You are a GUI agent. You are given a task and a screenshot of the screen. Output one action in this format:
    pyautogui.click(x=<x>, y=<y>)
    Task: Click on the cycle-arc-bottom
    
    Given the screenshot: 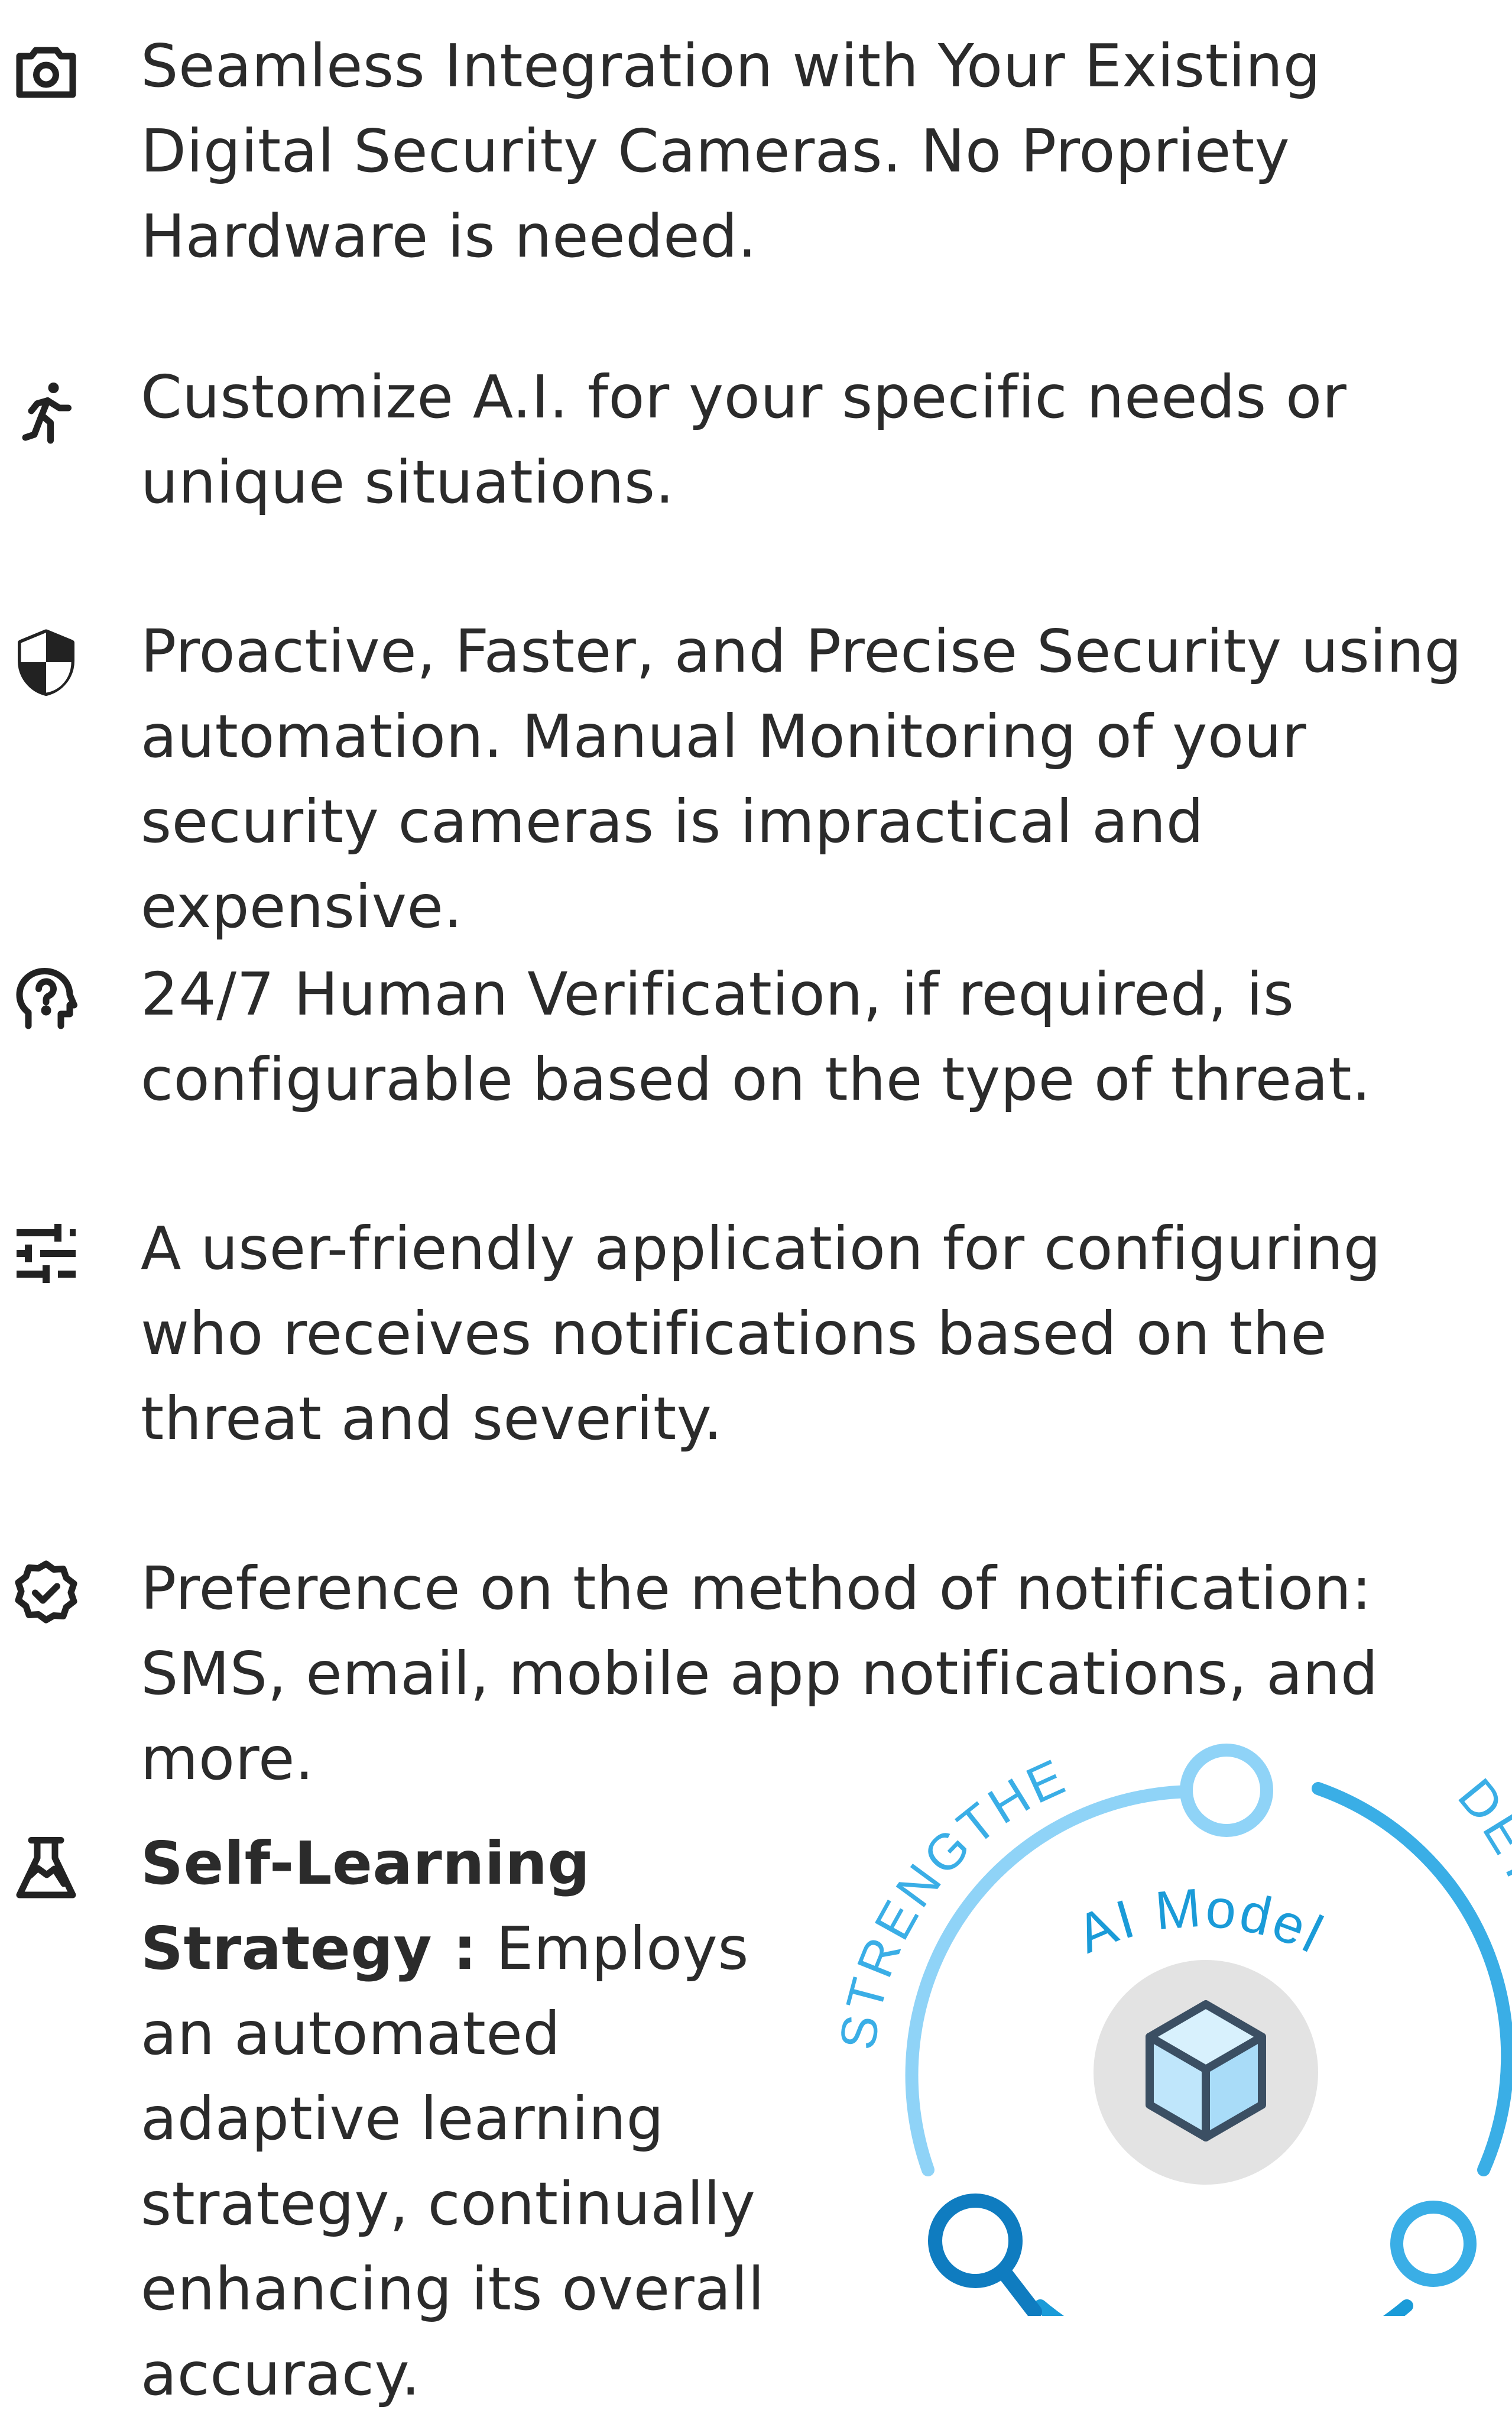 What is the action you would take?
    pyautogui.click(x=1223, y=2307)
    